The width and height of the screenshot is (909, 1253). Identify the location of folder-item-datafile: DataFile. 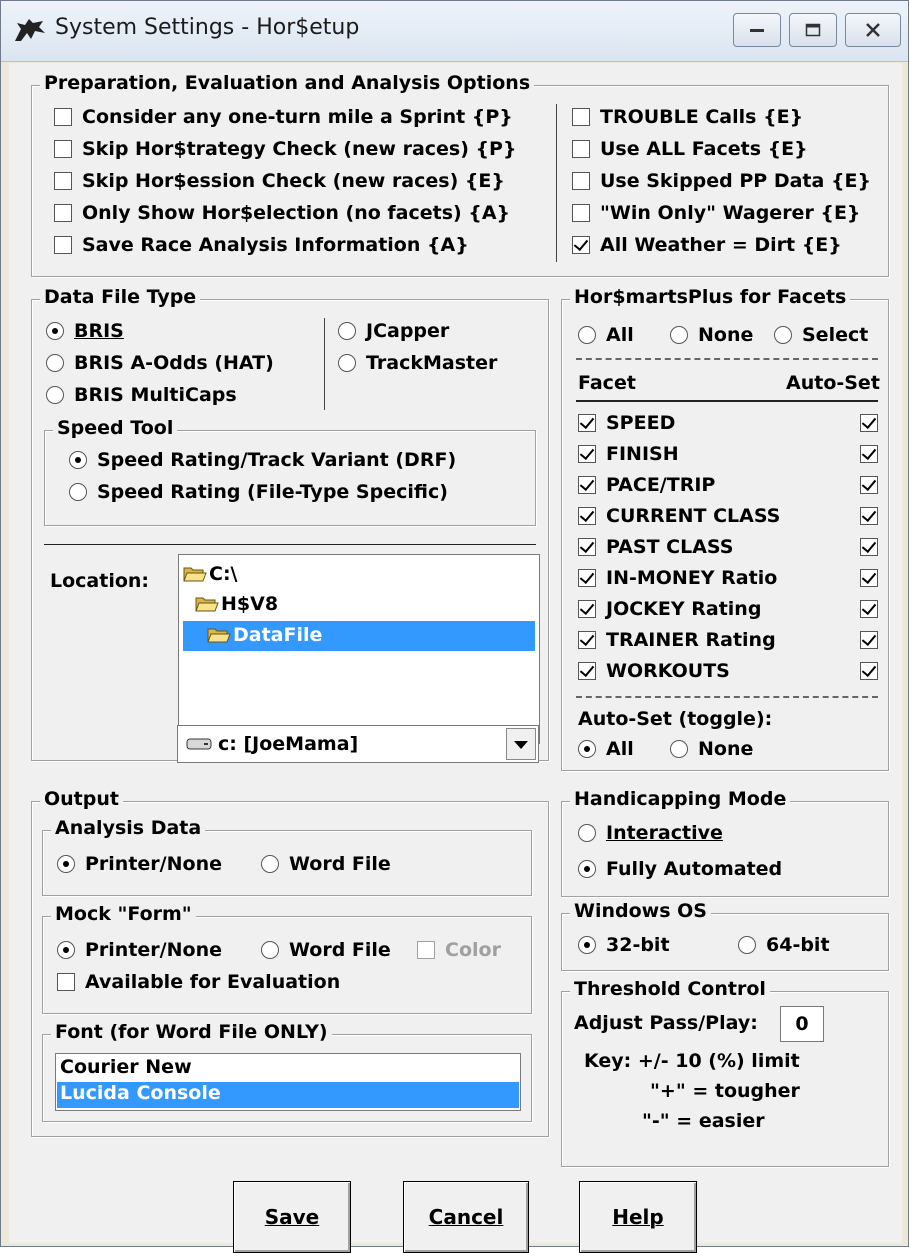
(264, 635).